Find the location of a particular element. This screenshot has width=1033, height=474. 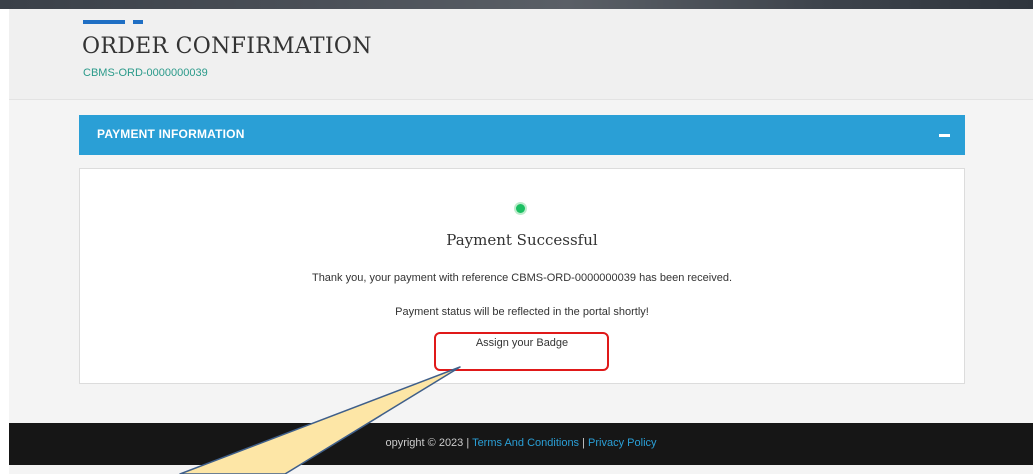

order-reference: CBMS-ORD-0000000039 is located at coordinates (145, 73).